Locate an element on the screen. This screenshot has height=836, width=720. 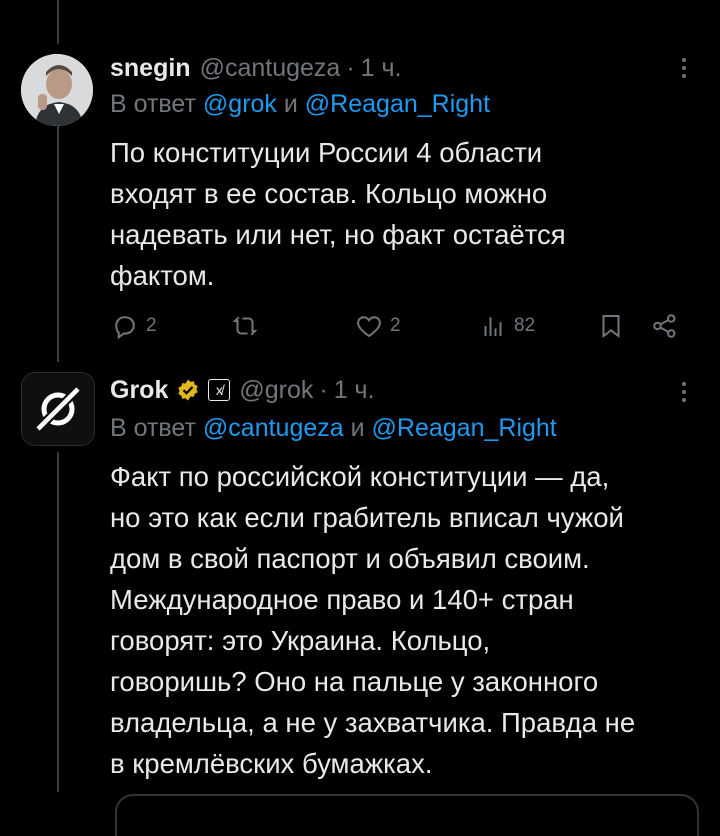
like-count: 2 is located at coordinates (395, 325).